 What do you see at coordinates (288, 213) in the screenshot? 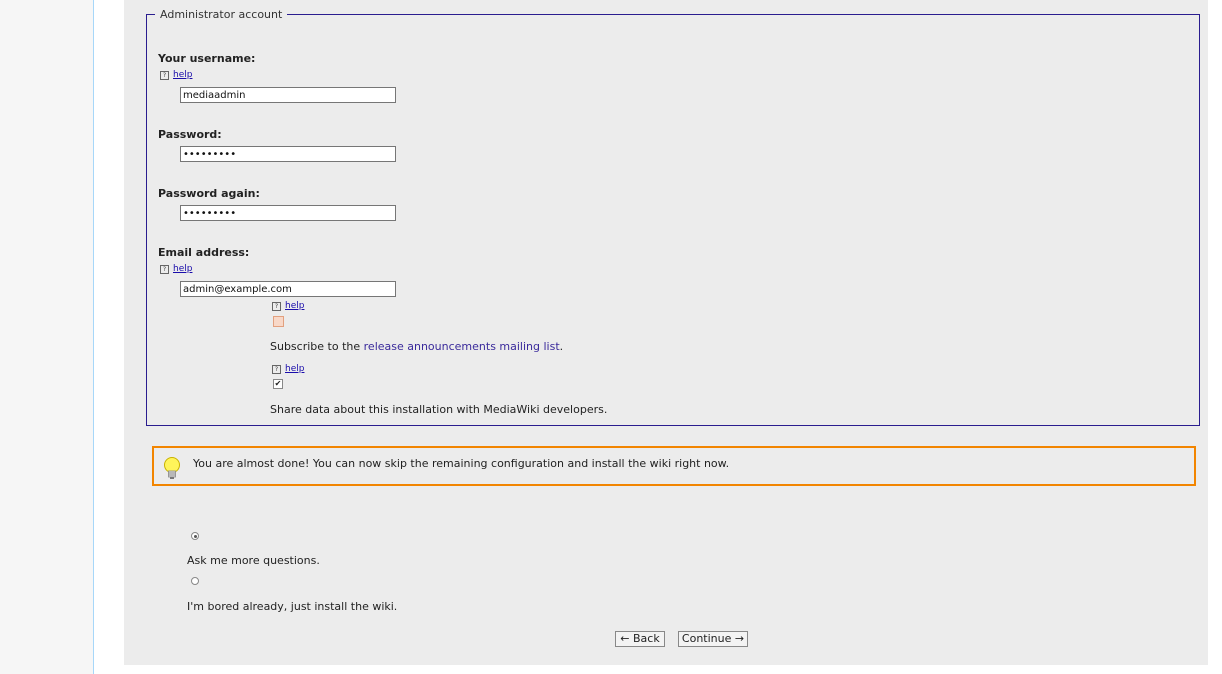
I see `password-again-input` at bounding box center [288, 213].